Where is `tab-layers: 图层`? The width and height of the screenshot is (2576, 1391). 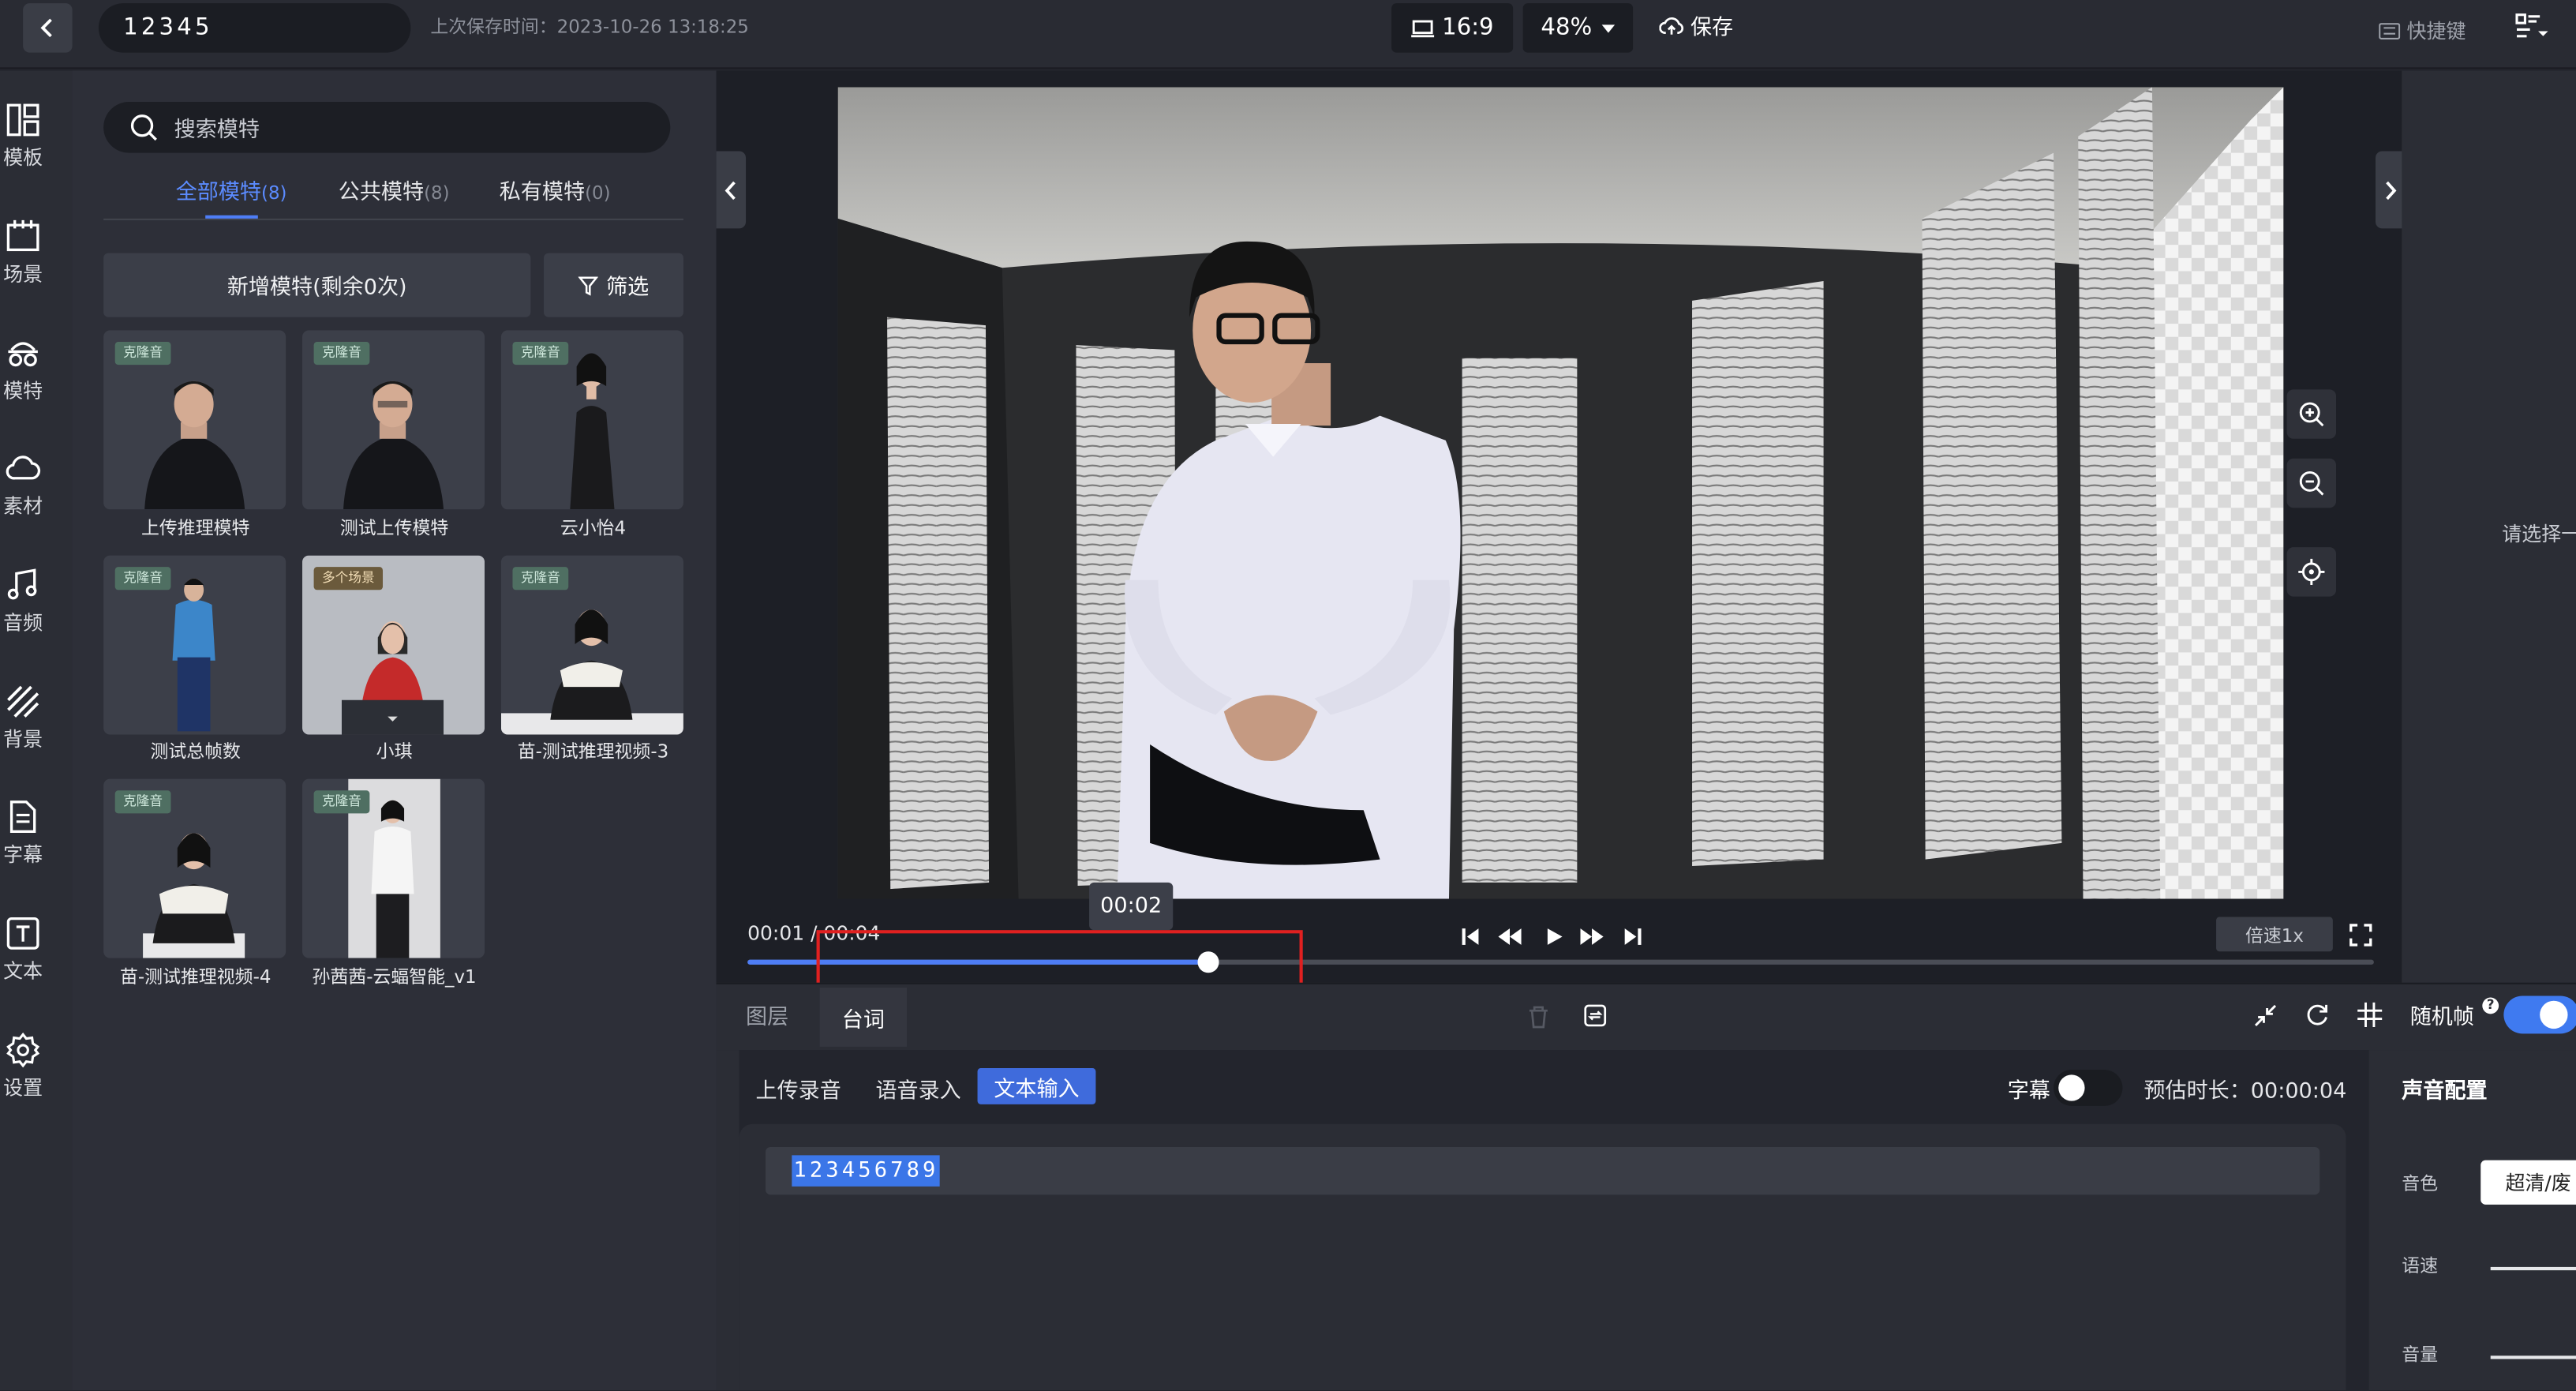
tab-layers: 图层 is located at coordinates (767, 1014).